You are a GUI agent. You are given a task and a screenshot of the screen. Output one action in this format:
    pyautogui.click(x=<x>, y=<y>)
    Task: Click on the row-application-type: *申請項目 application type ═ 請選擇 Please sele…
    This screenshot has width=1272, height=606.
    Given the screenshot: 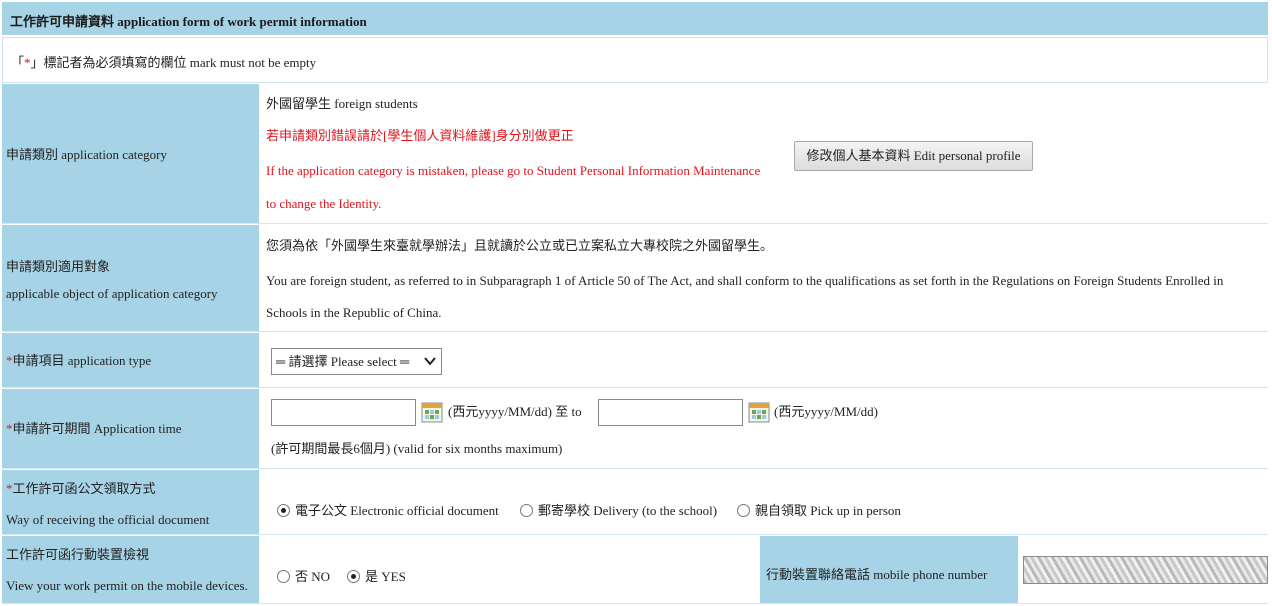 What is the action you would take?
    pyautogui.click(x=635, y=360)
    